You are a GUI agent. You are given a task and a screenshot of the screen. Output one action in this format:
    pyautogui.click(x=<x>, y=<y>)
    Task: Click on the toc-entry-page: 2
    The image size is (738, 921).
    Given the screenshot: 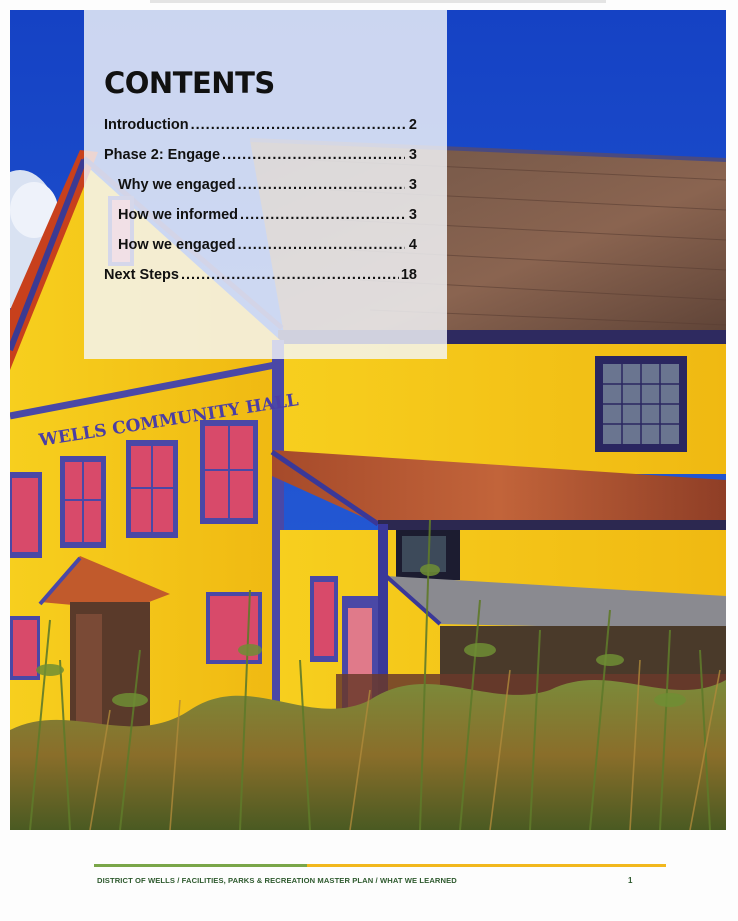 What is the action you would take?
    pyautogui.click(x=412, y=125)
    